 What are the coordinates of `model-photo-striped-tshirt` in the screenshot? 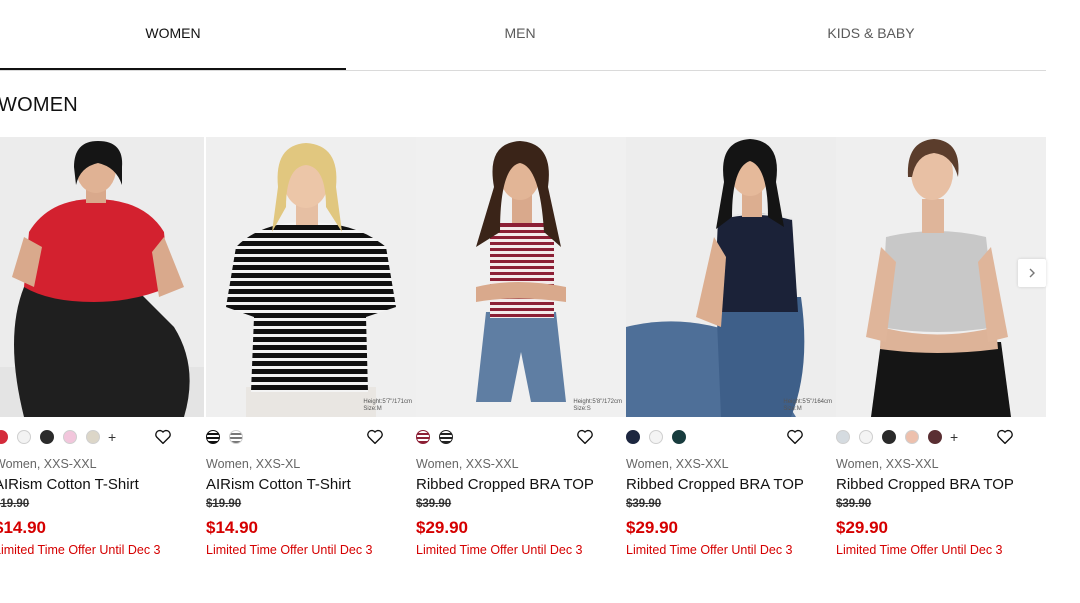 It's located at (311, 277).